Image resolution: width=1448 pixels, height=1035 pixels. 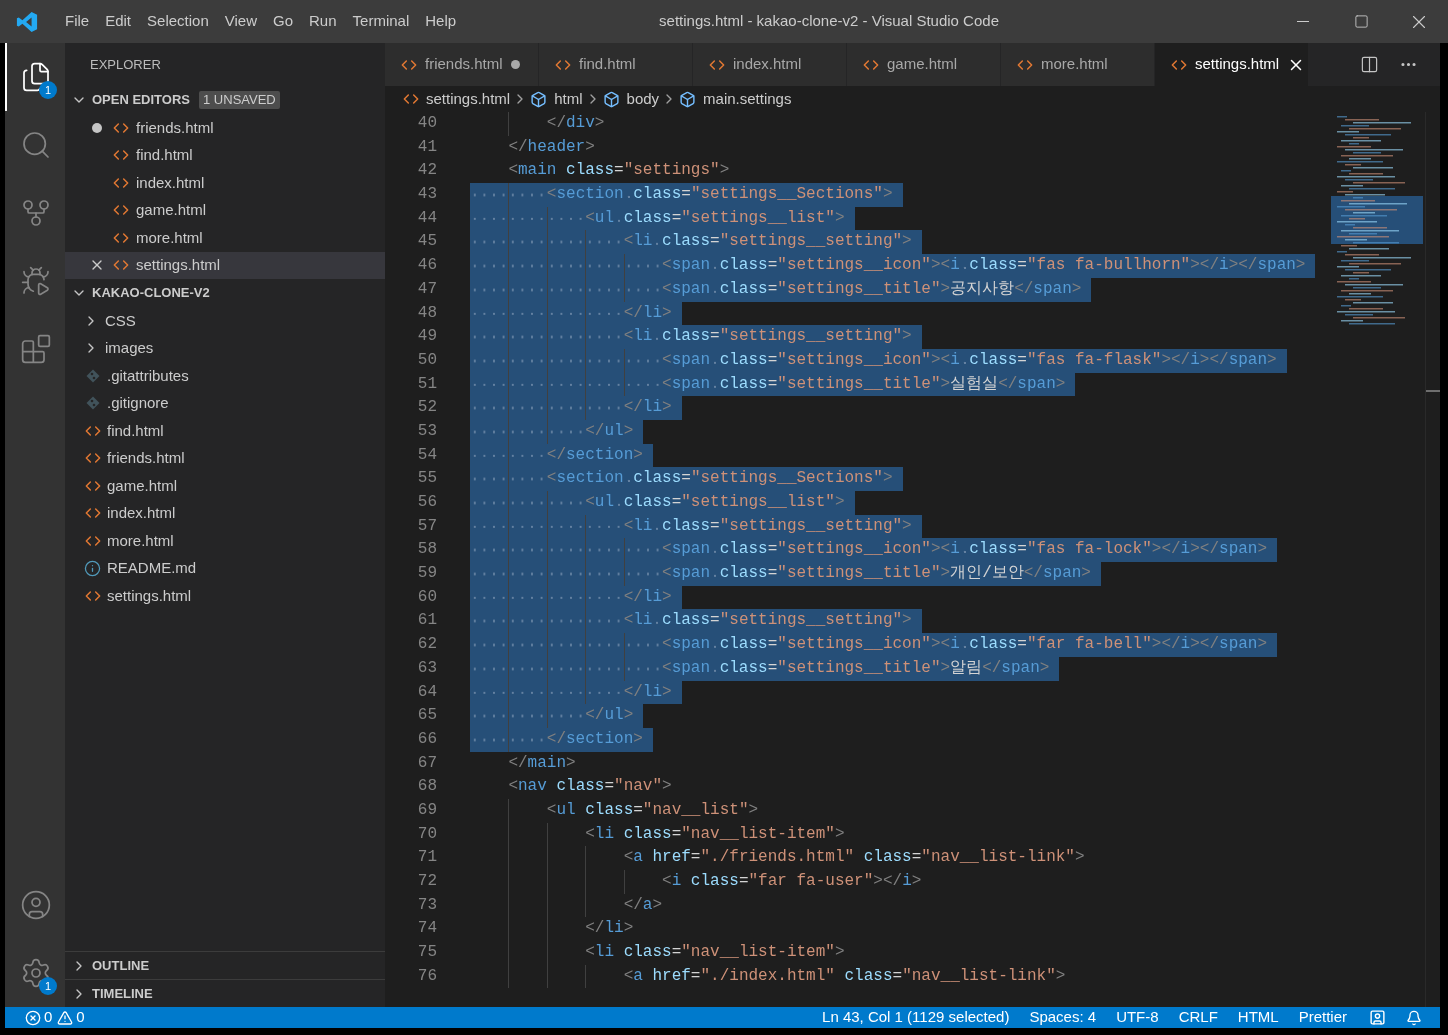 What do you see at coordinates (1063, 1017) in the screenshot?
I see `status-item: Spaces: 4` at bounding box center [1063, 1017].